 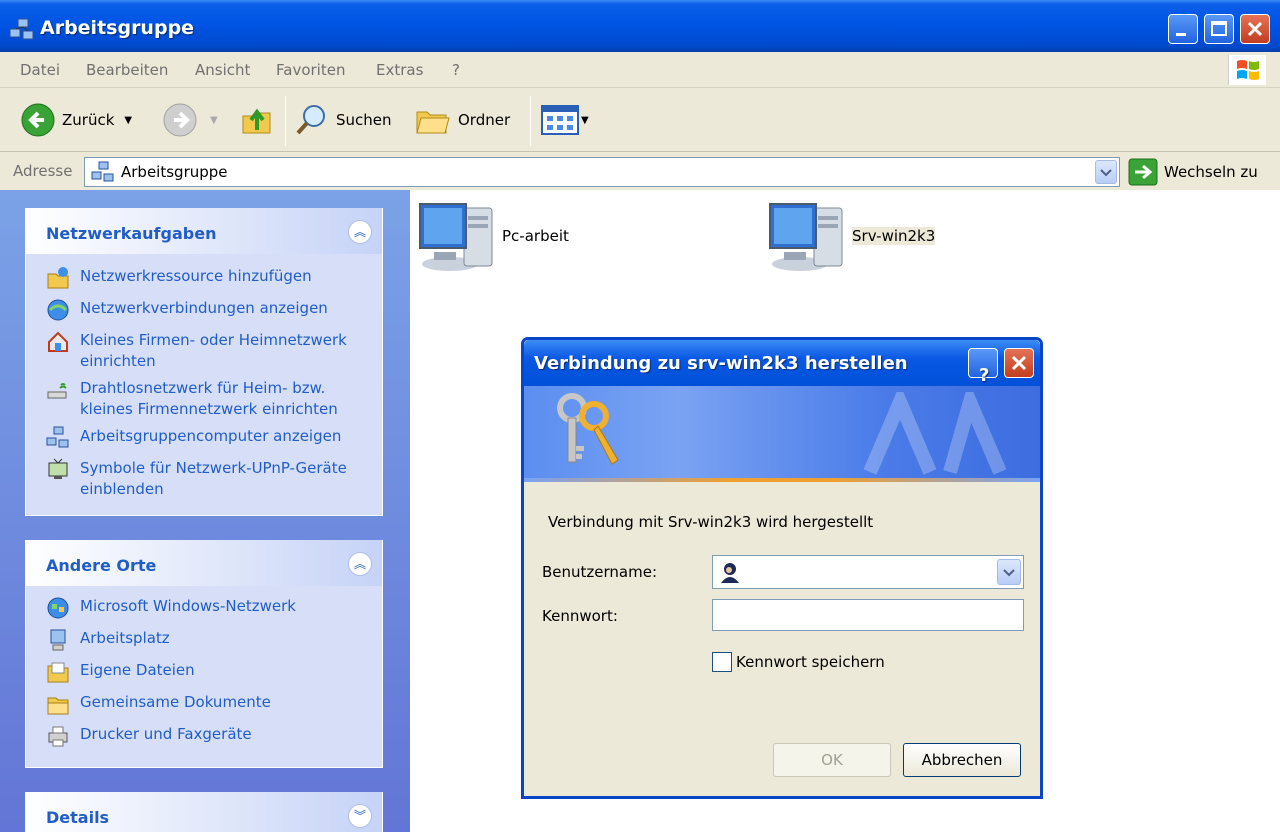 I want to click on computer-name: Srv-win2k3, so click(x=894, y=236).